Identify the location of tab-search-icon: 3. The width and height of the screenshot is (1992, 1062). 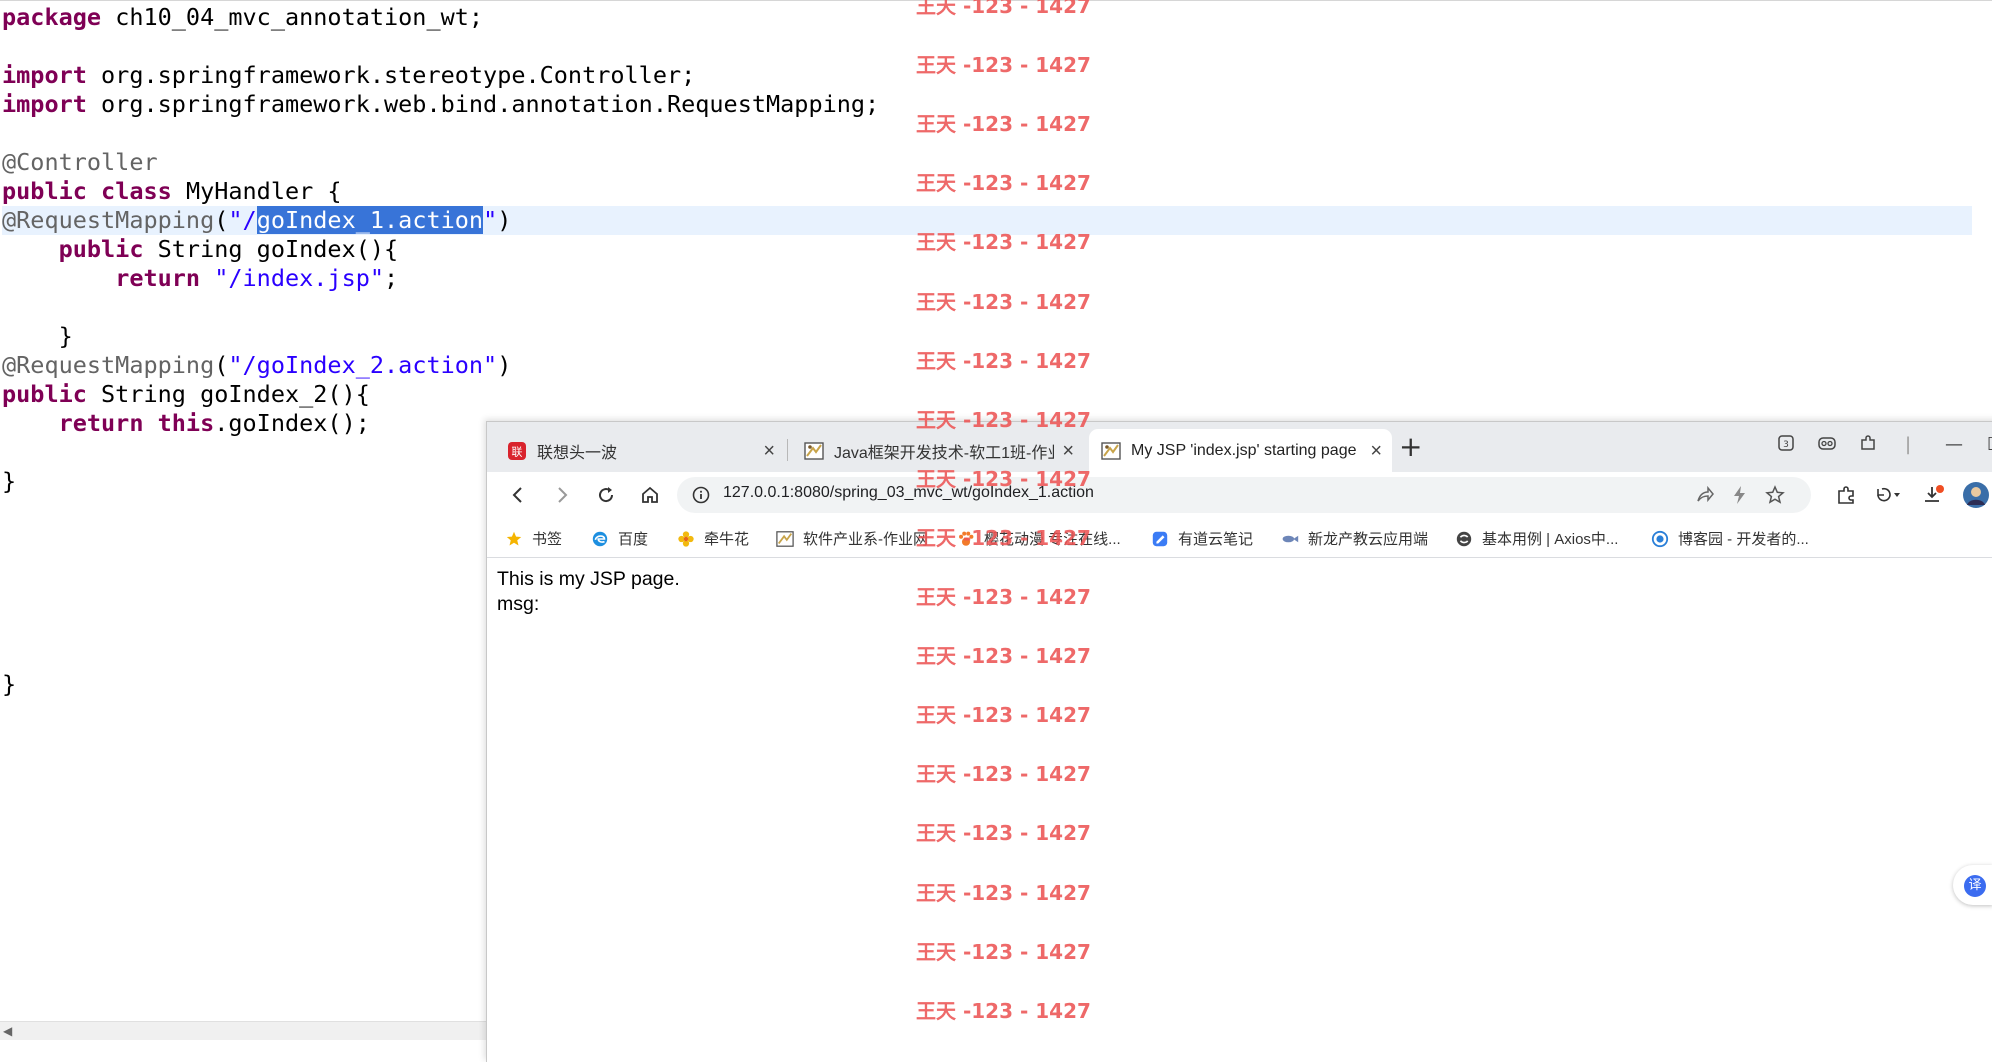
(1786, 445).